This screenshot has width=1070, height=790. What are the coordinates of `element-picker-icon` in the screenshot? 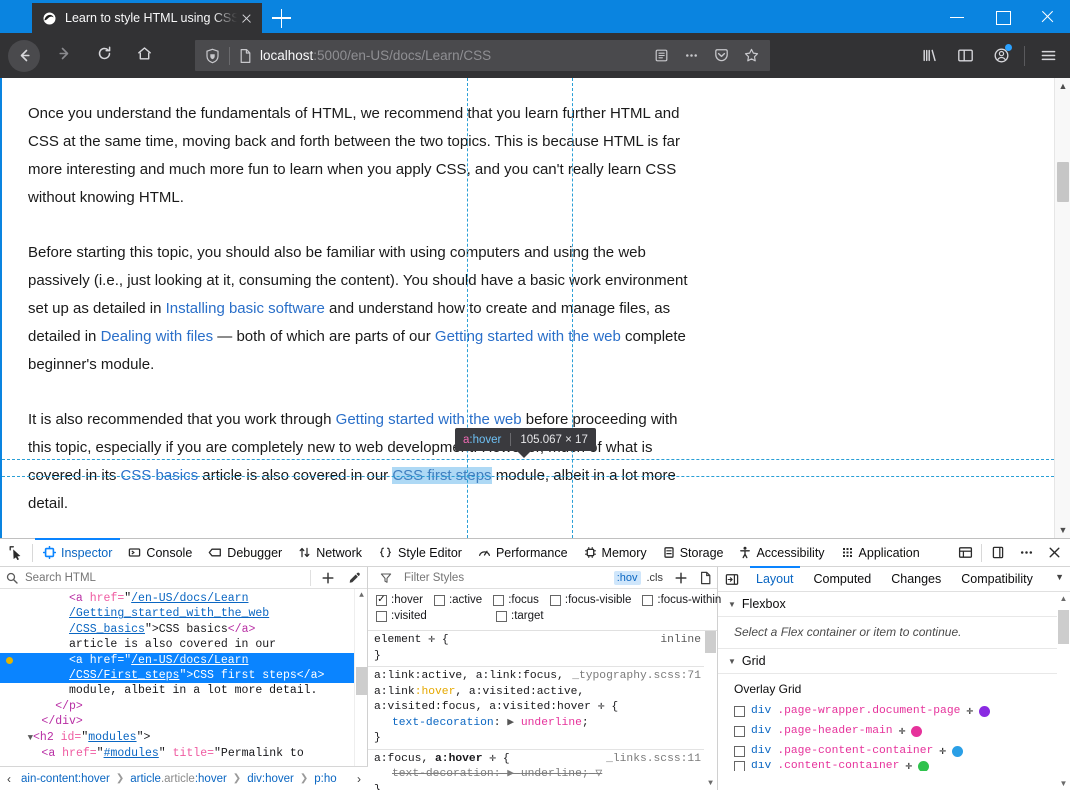 It's located at (15, 552).